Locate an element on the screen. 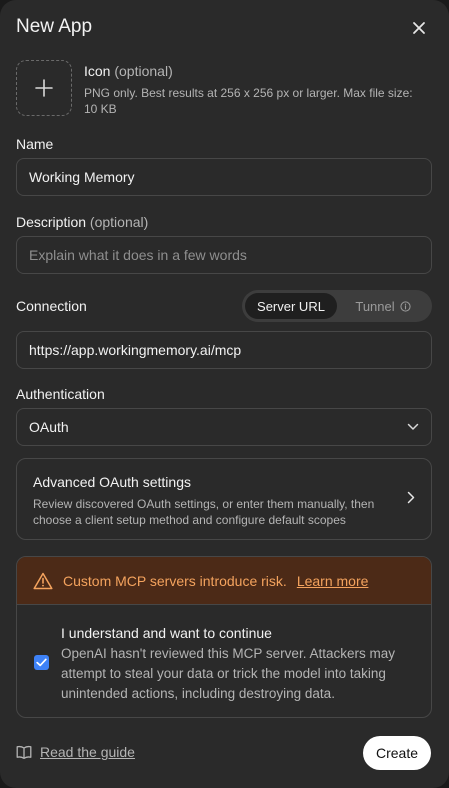  tunnel-label: Tunnel is located at coordinates (375, 306).